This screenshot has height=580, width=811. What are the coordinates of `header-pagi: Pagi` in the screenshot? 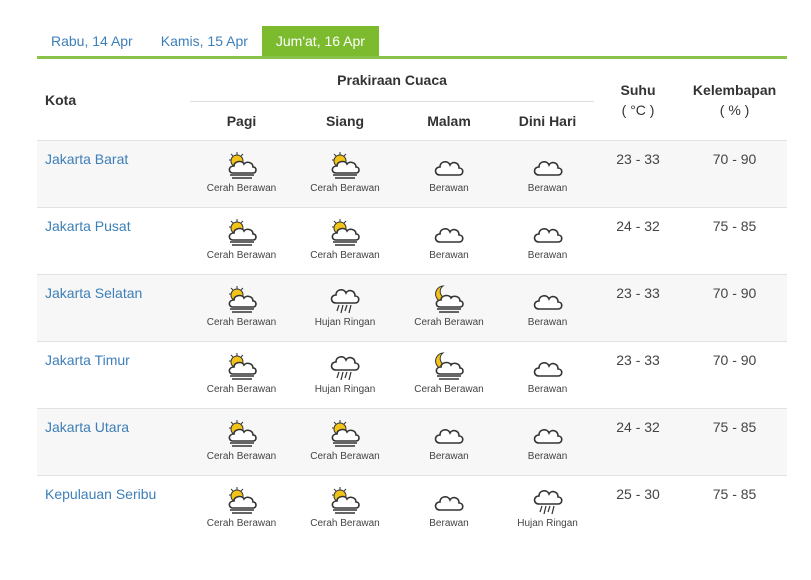 It's located at (241, 121).